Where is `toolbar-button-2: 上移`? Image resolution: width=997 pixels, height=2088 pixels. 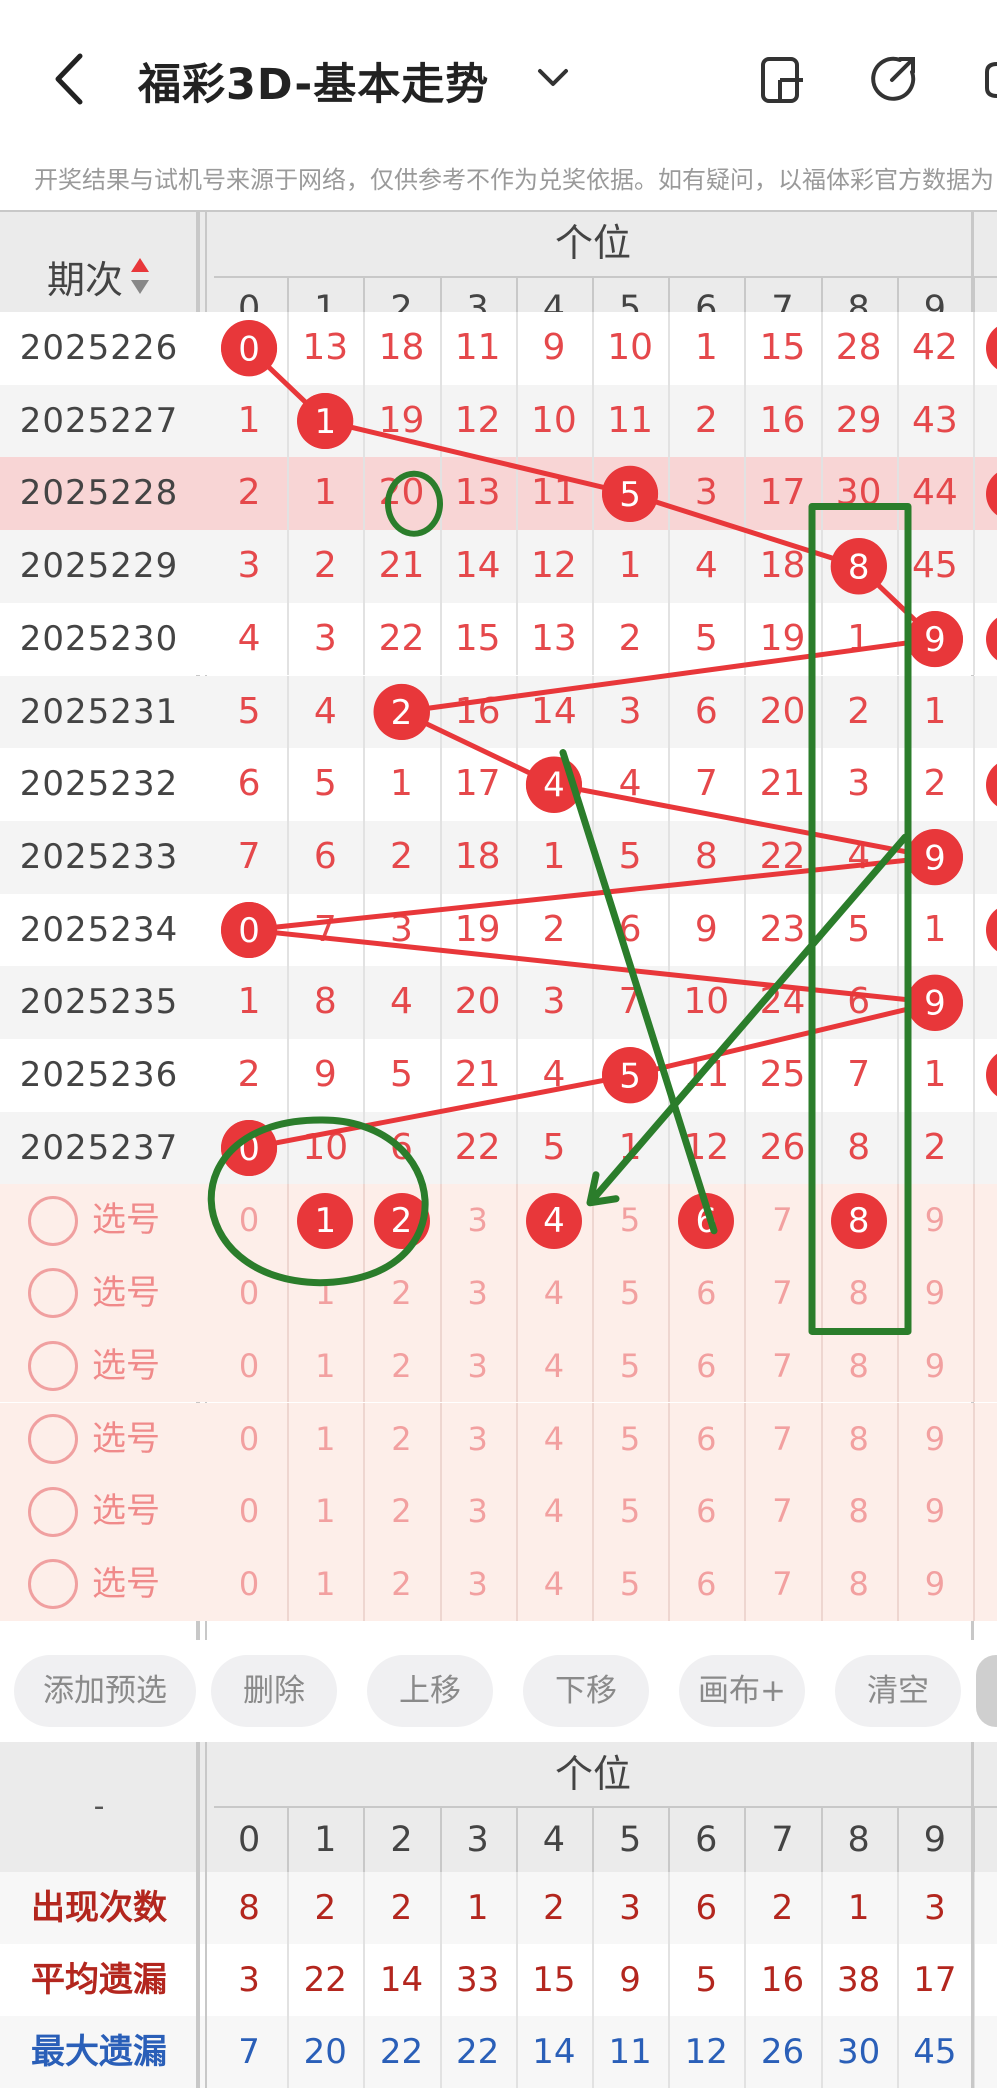
toolbar-button-2: 上移 is located at coordinates (430, 1691).